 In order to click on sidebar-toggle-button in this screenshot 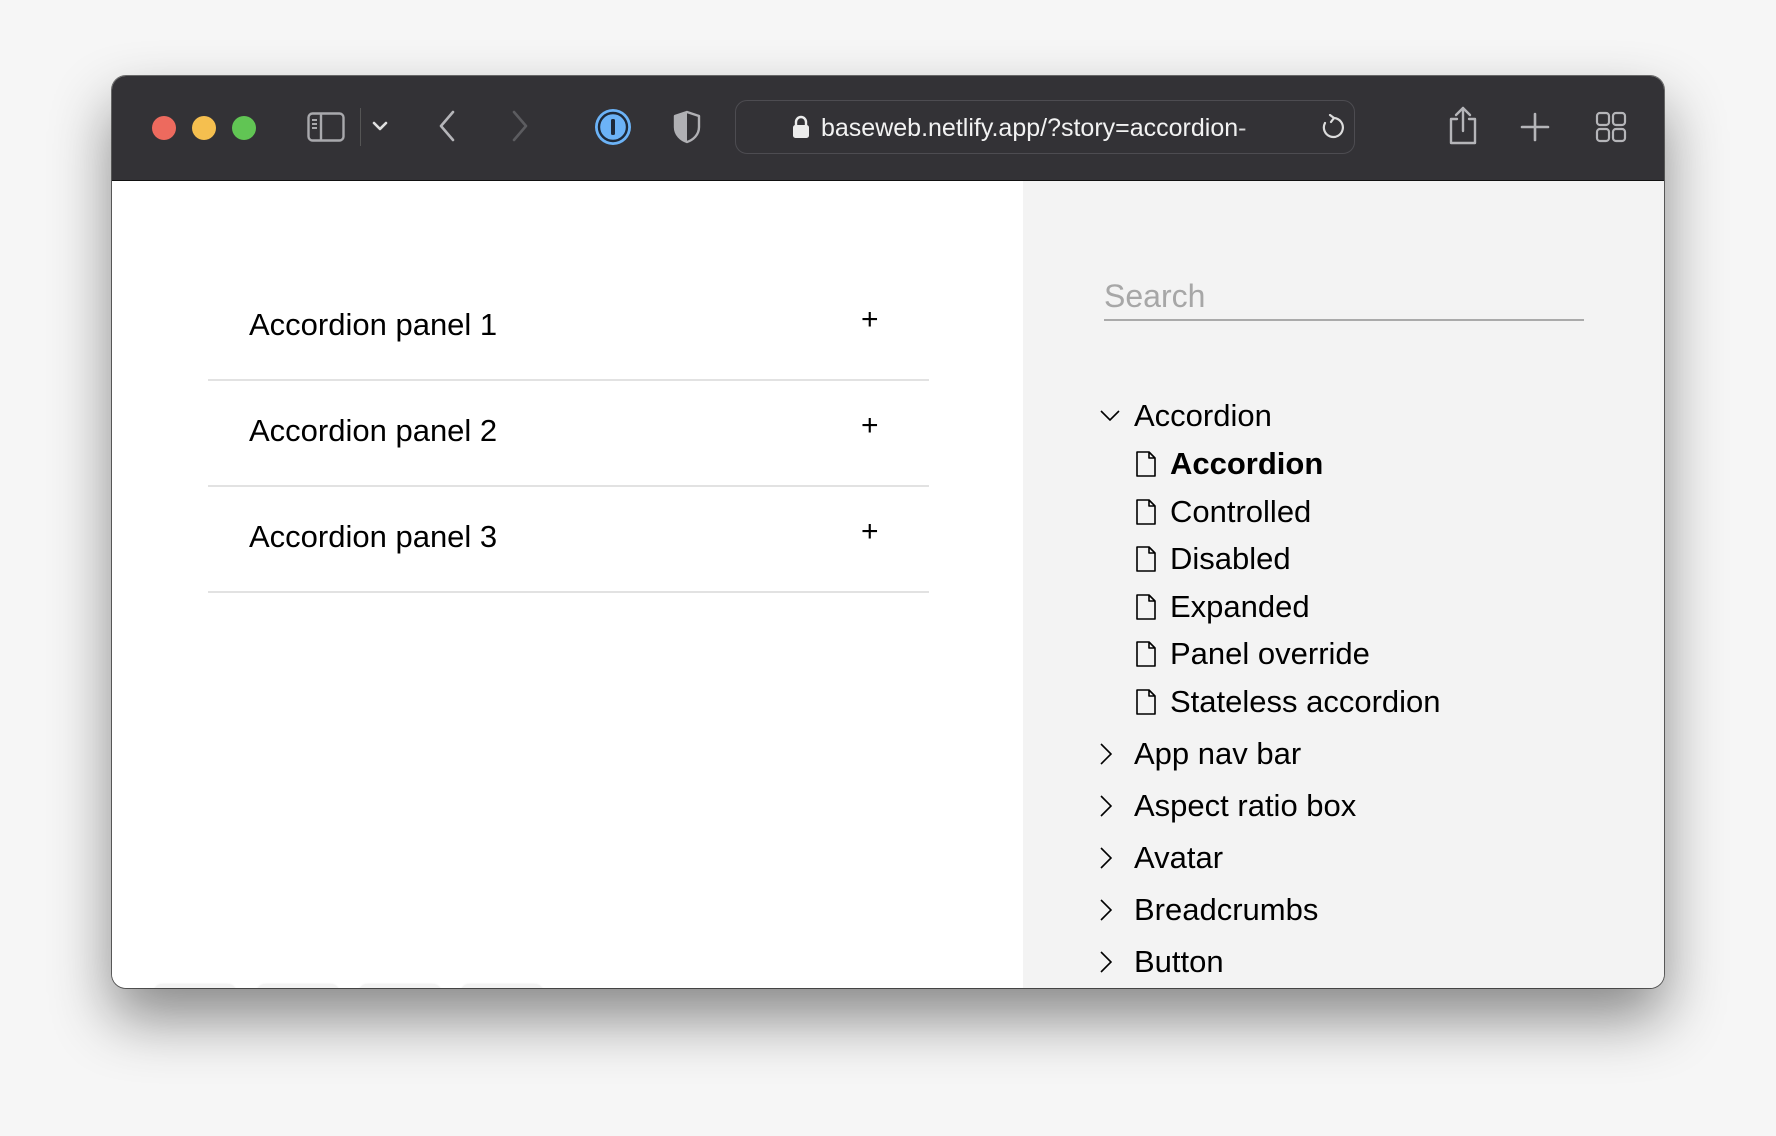, I will do `click(326, 127)`.